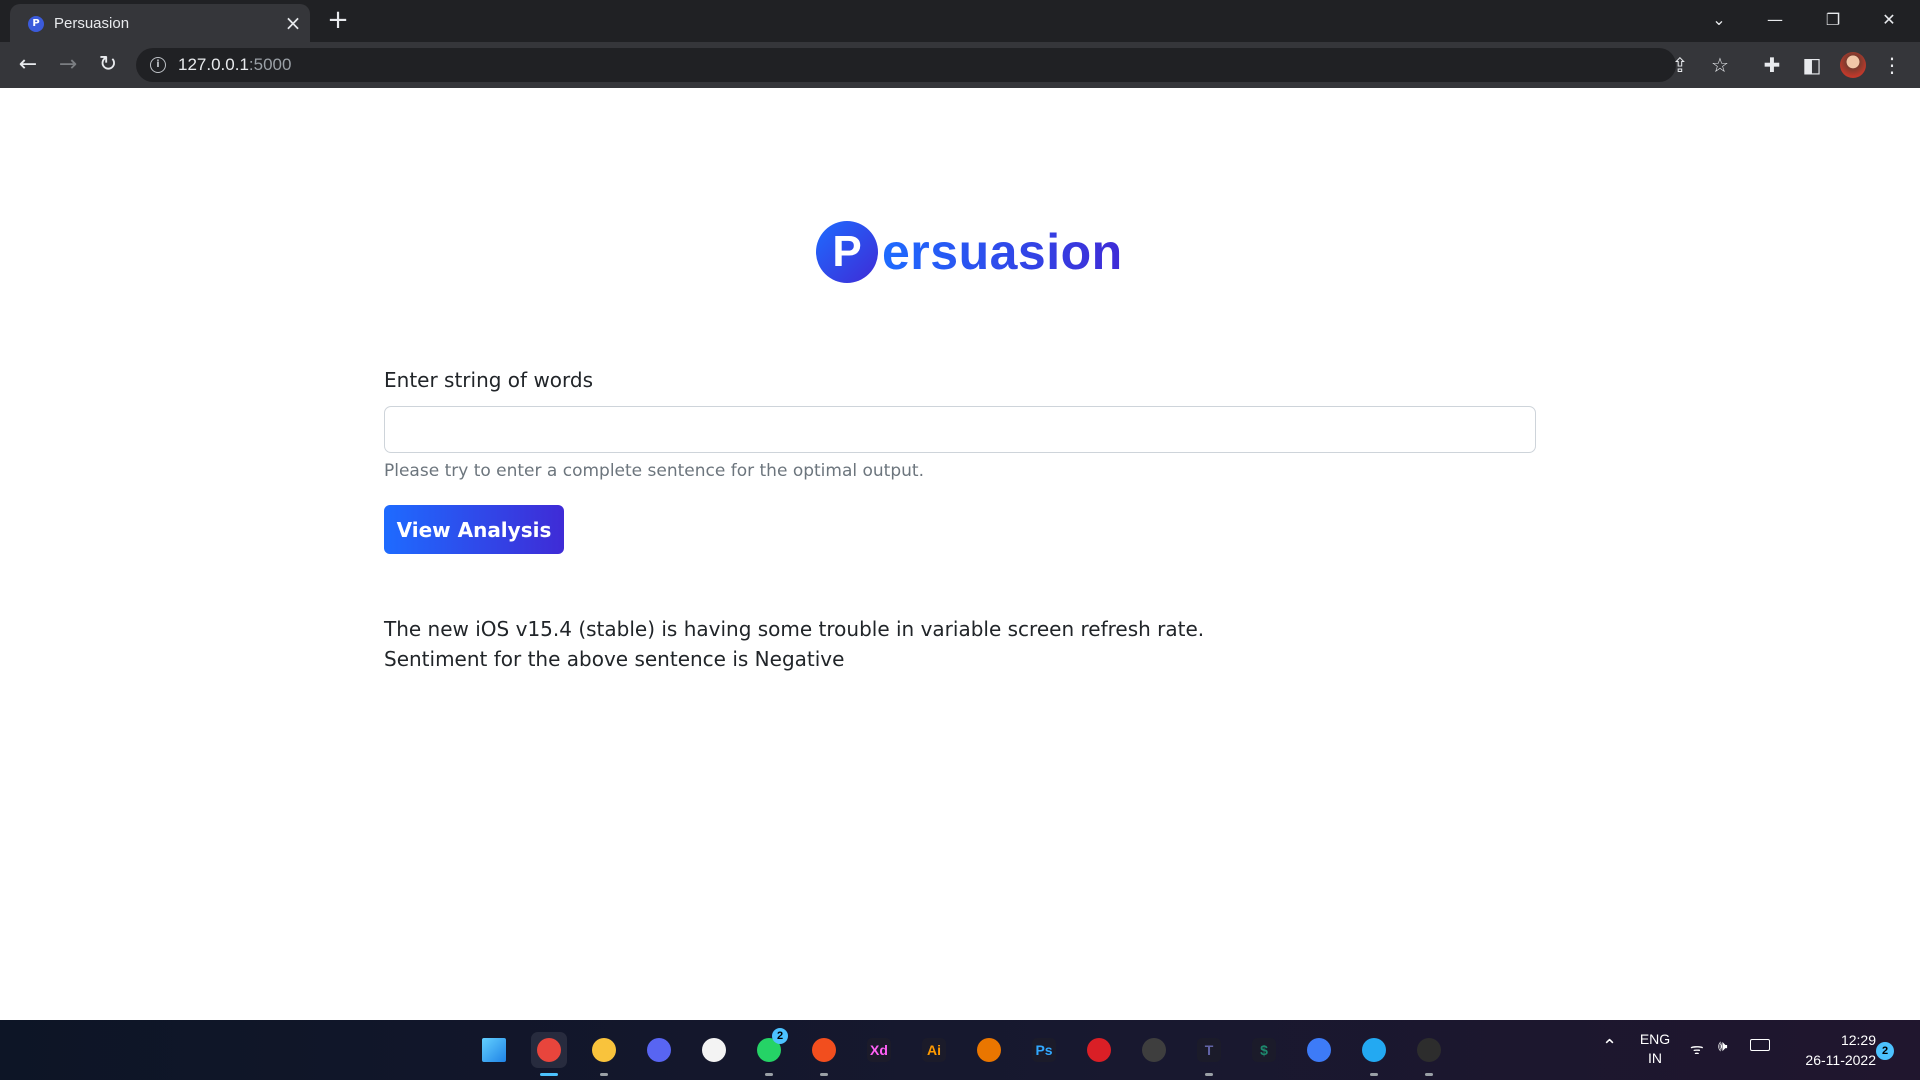 The image size is (1920, 1080). Describe the element at coordinates (960, 429) in the screenshot. I see `words-input` at that location.